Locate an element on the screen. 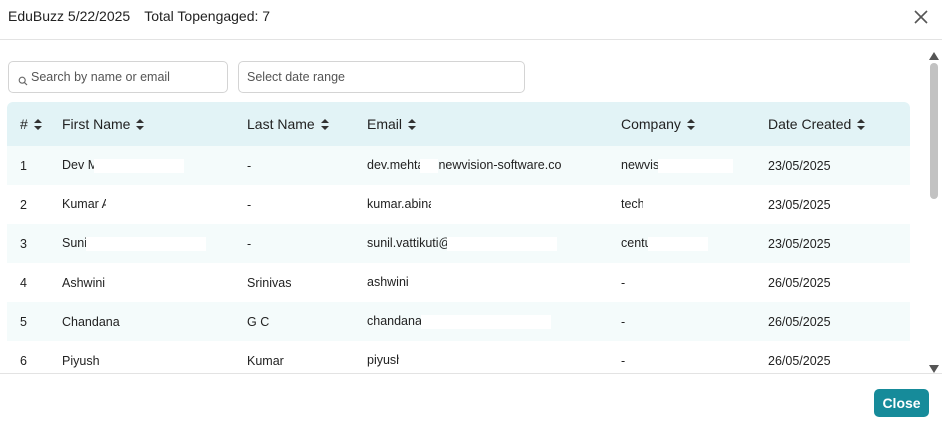 Image resolution: width=942 pixels, height=422 pixels. column-header-company: Company is located at coordinates (694, 124).